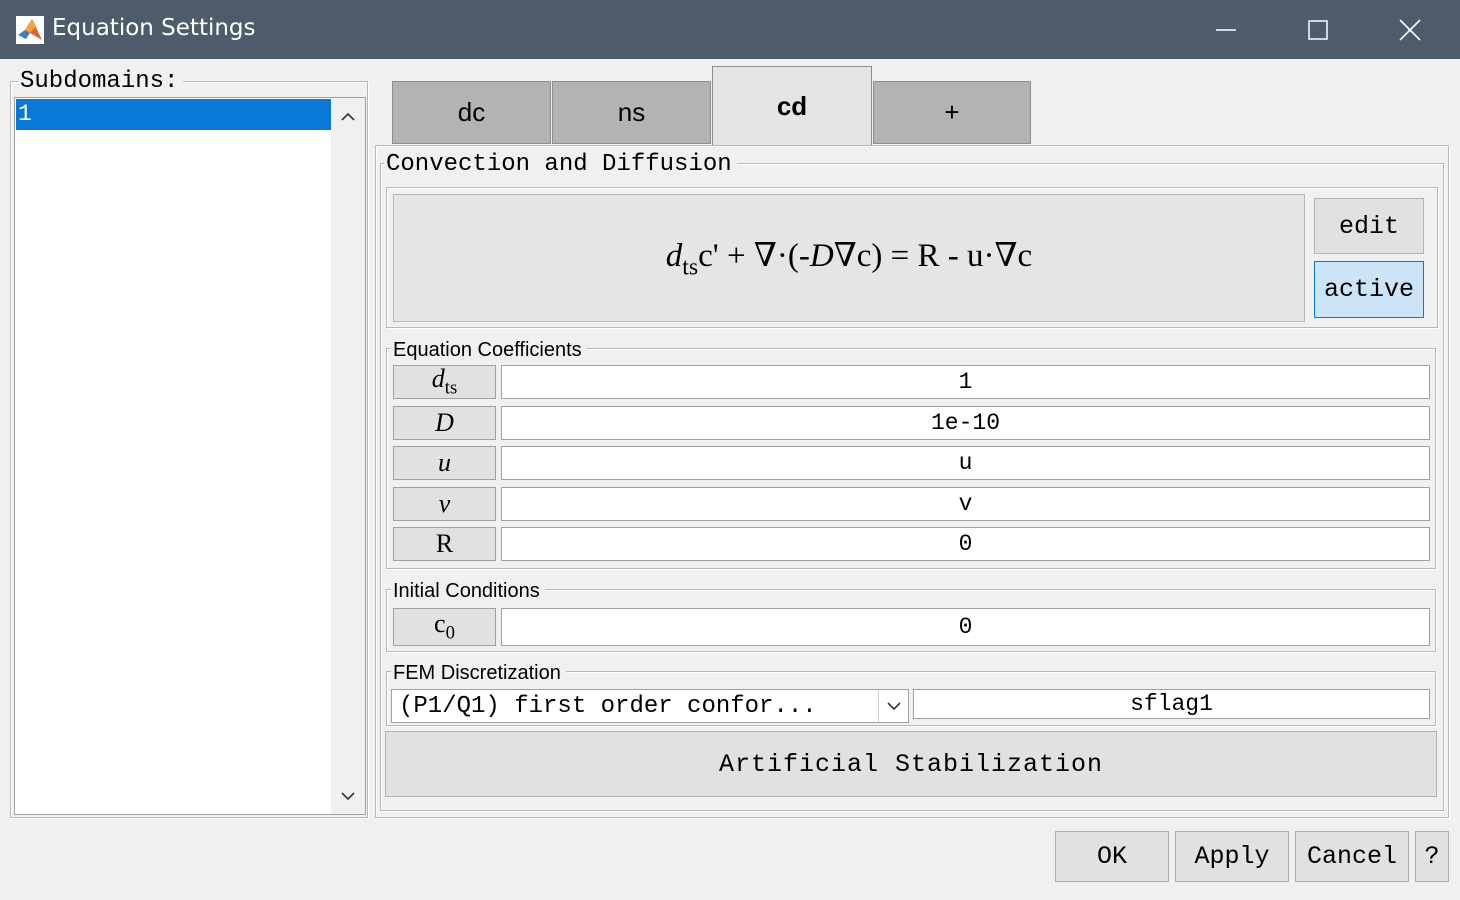 The width and height of the screenshot is (1460, 900). I want to click on tab-label: cd, so click(792, 105).